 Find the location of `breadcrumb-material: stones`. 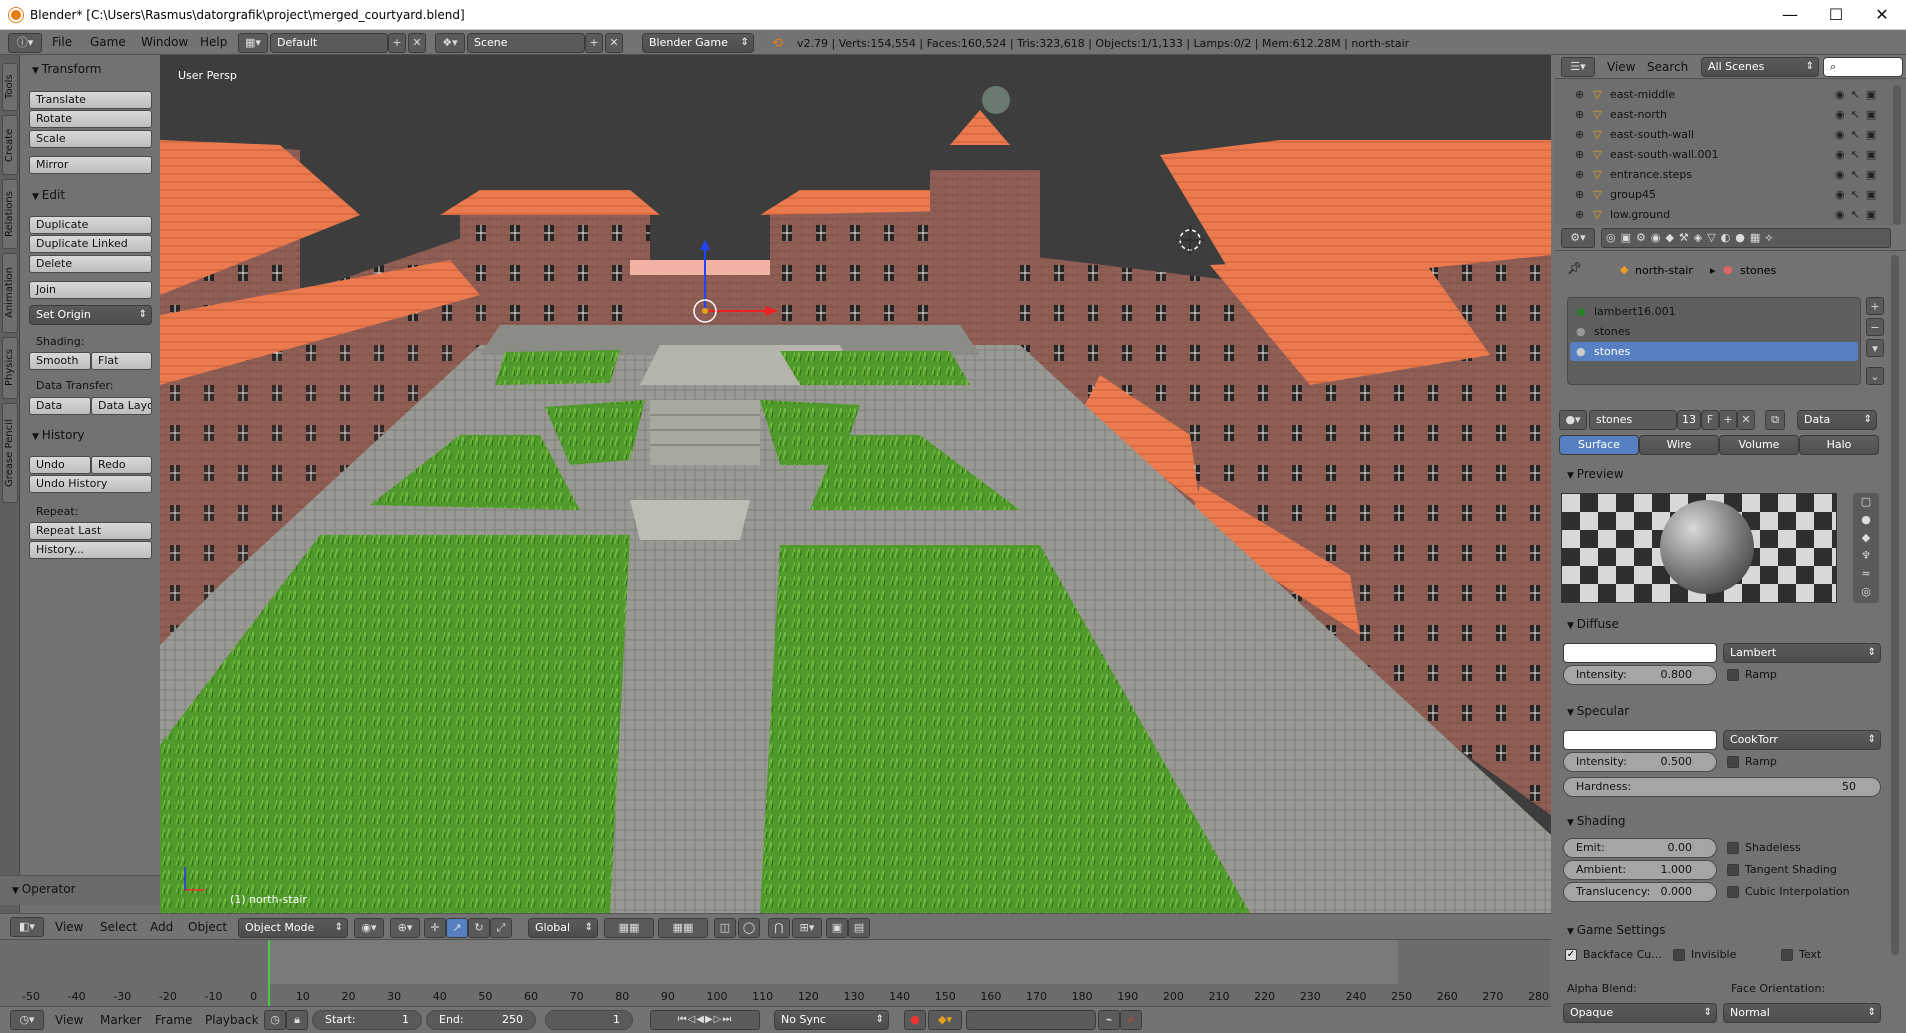

breadcrumb-material: stones is located at coordinates (1758, 270).